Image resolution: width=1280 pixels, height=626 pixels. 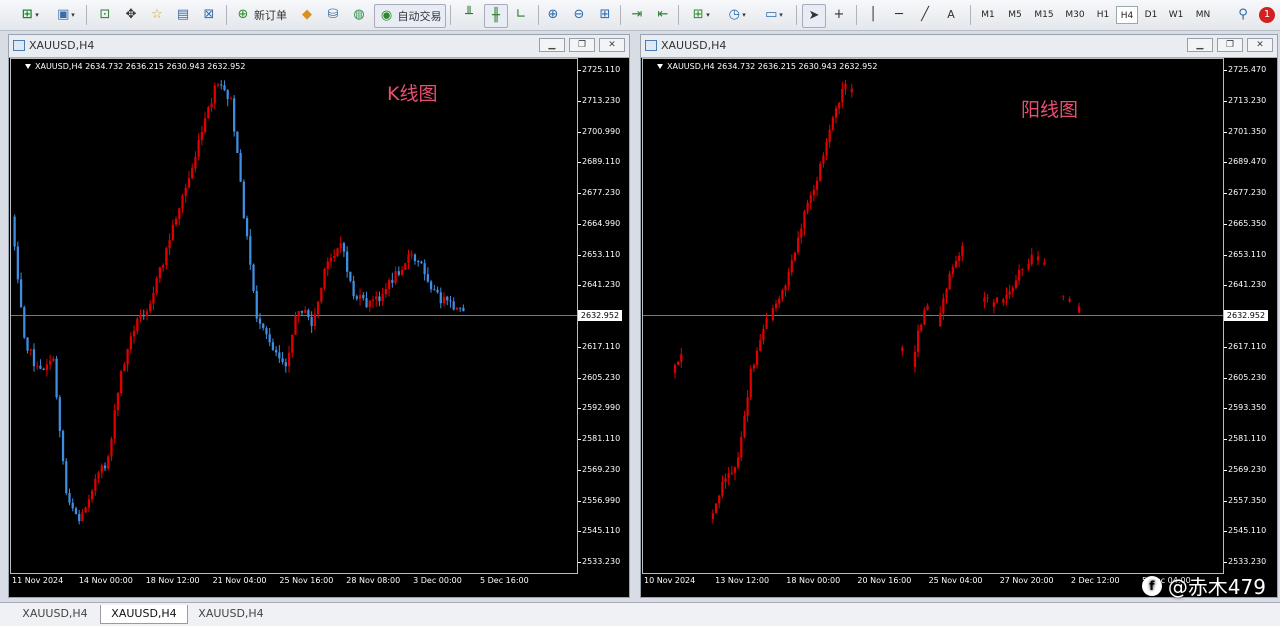 What do you see at coordinates (410, 16) in the screenshot?
I see `autotrade-button: ◉ 自动交易` at bounding box center [410, 16].